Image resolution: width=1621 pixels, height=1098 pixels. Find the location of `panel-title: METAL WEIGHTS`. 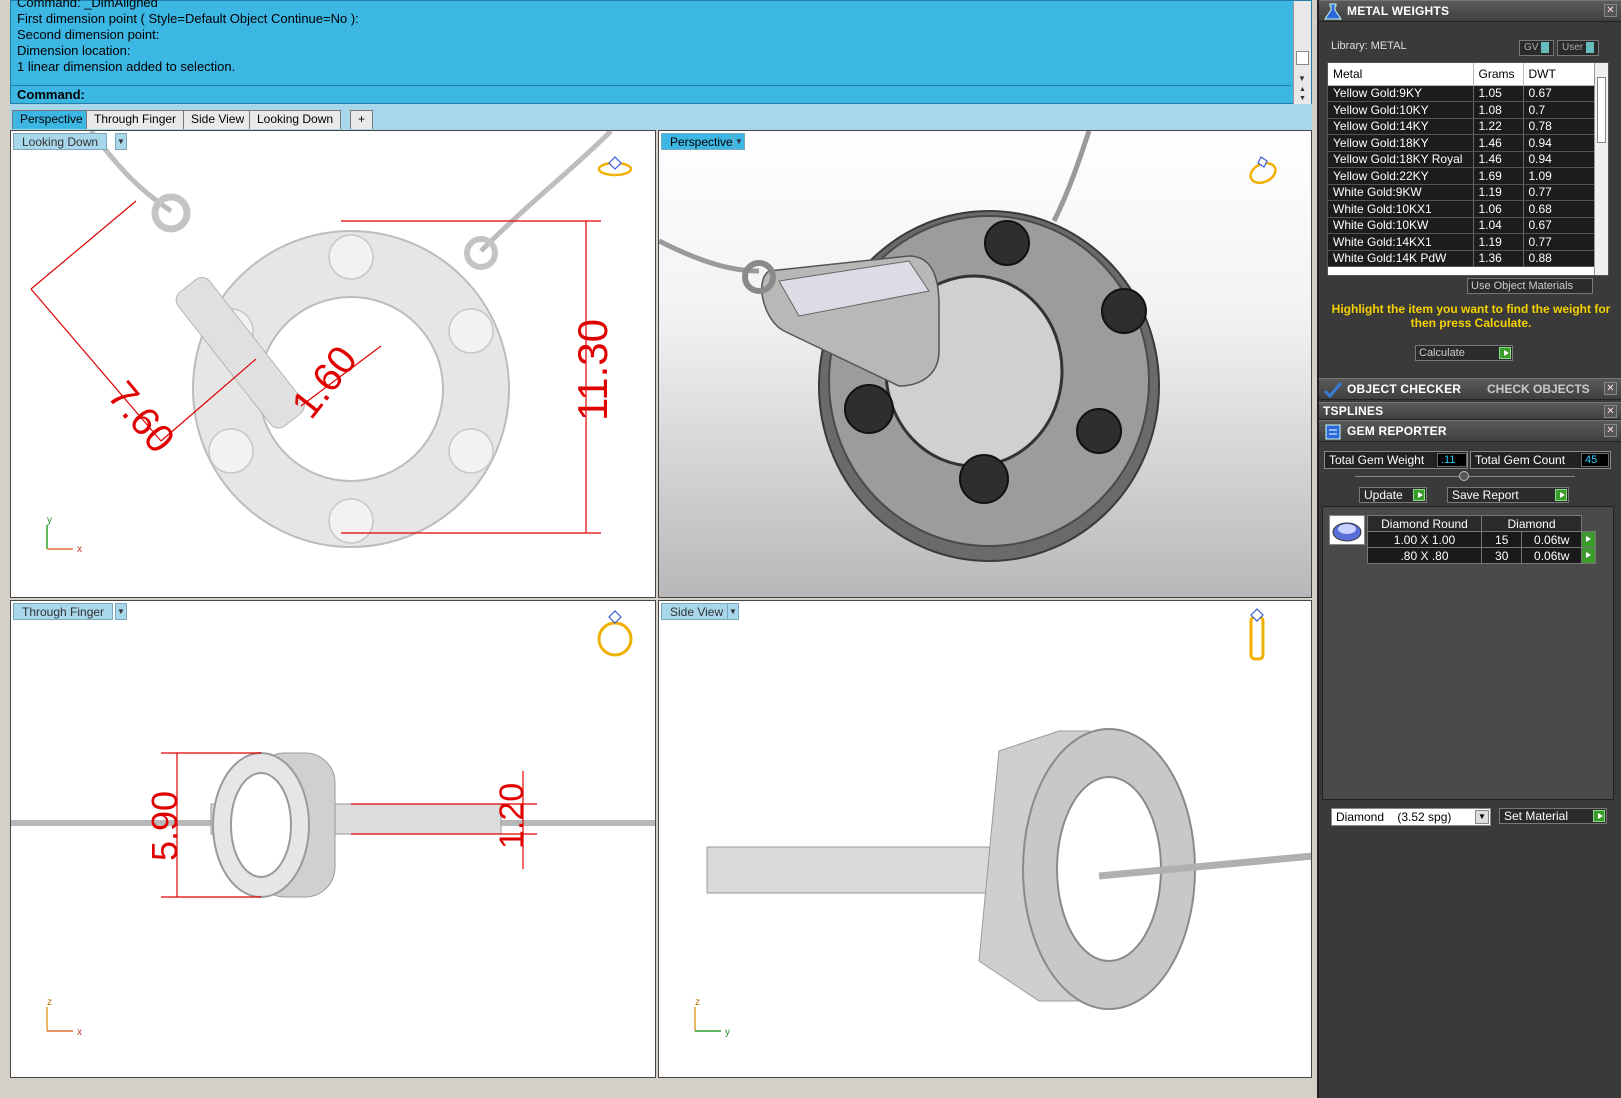

panel-title: METAL WEIGHTS is located at coordinates (1398, 11).